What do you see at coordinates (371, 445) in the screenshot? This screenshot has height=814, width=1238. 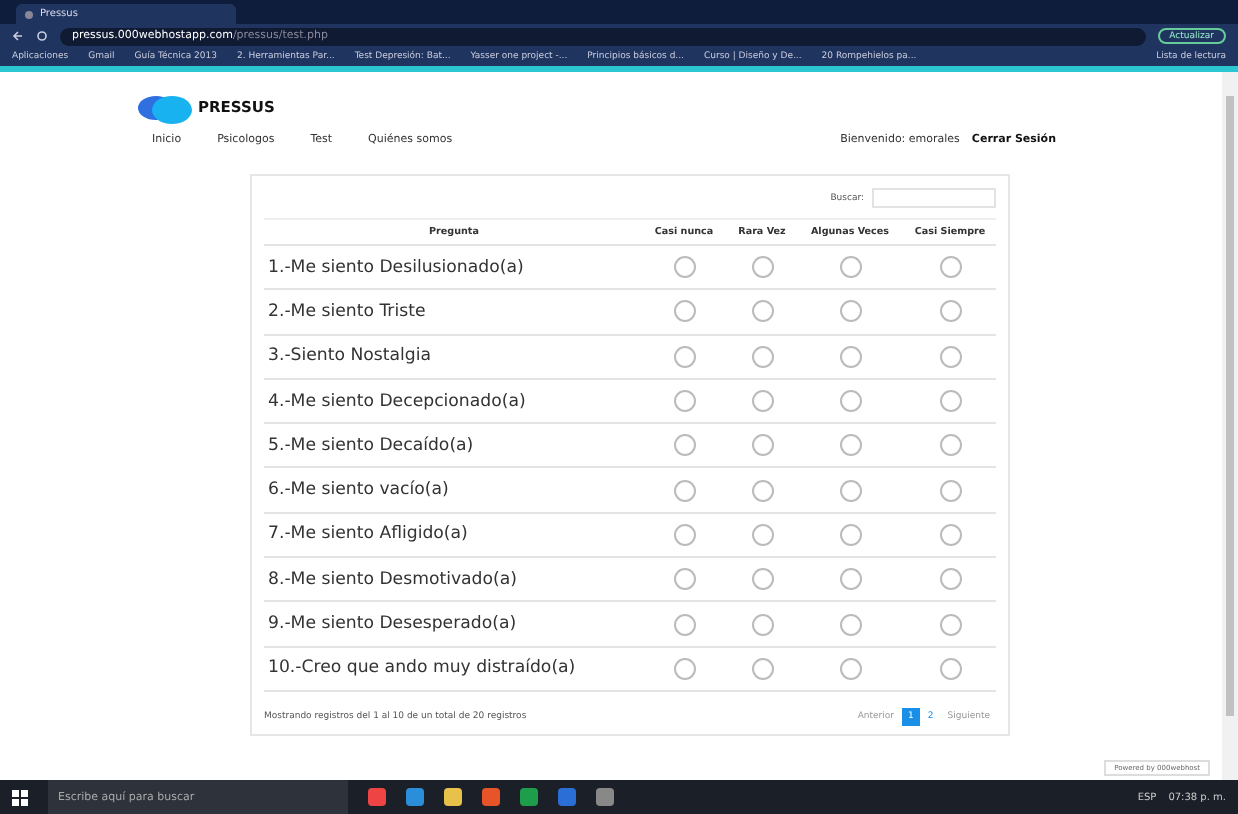 I see `question-text: 5.-Me siento Decaído(a)` at bounding box center [371, 445].